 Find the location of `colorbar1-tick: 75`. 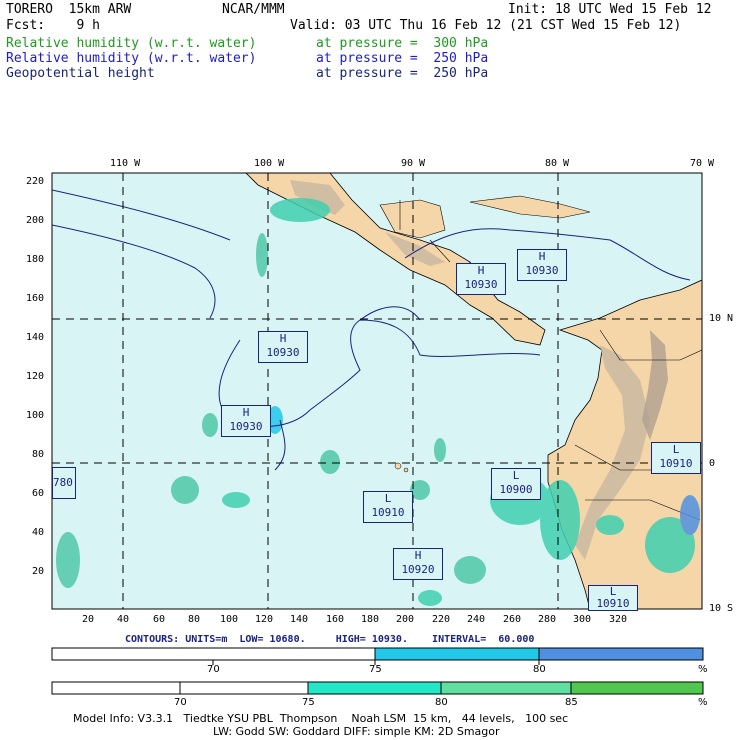

colorbar1-tick: 75 is located at coordinates (375, 669).